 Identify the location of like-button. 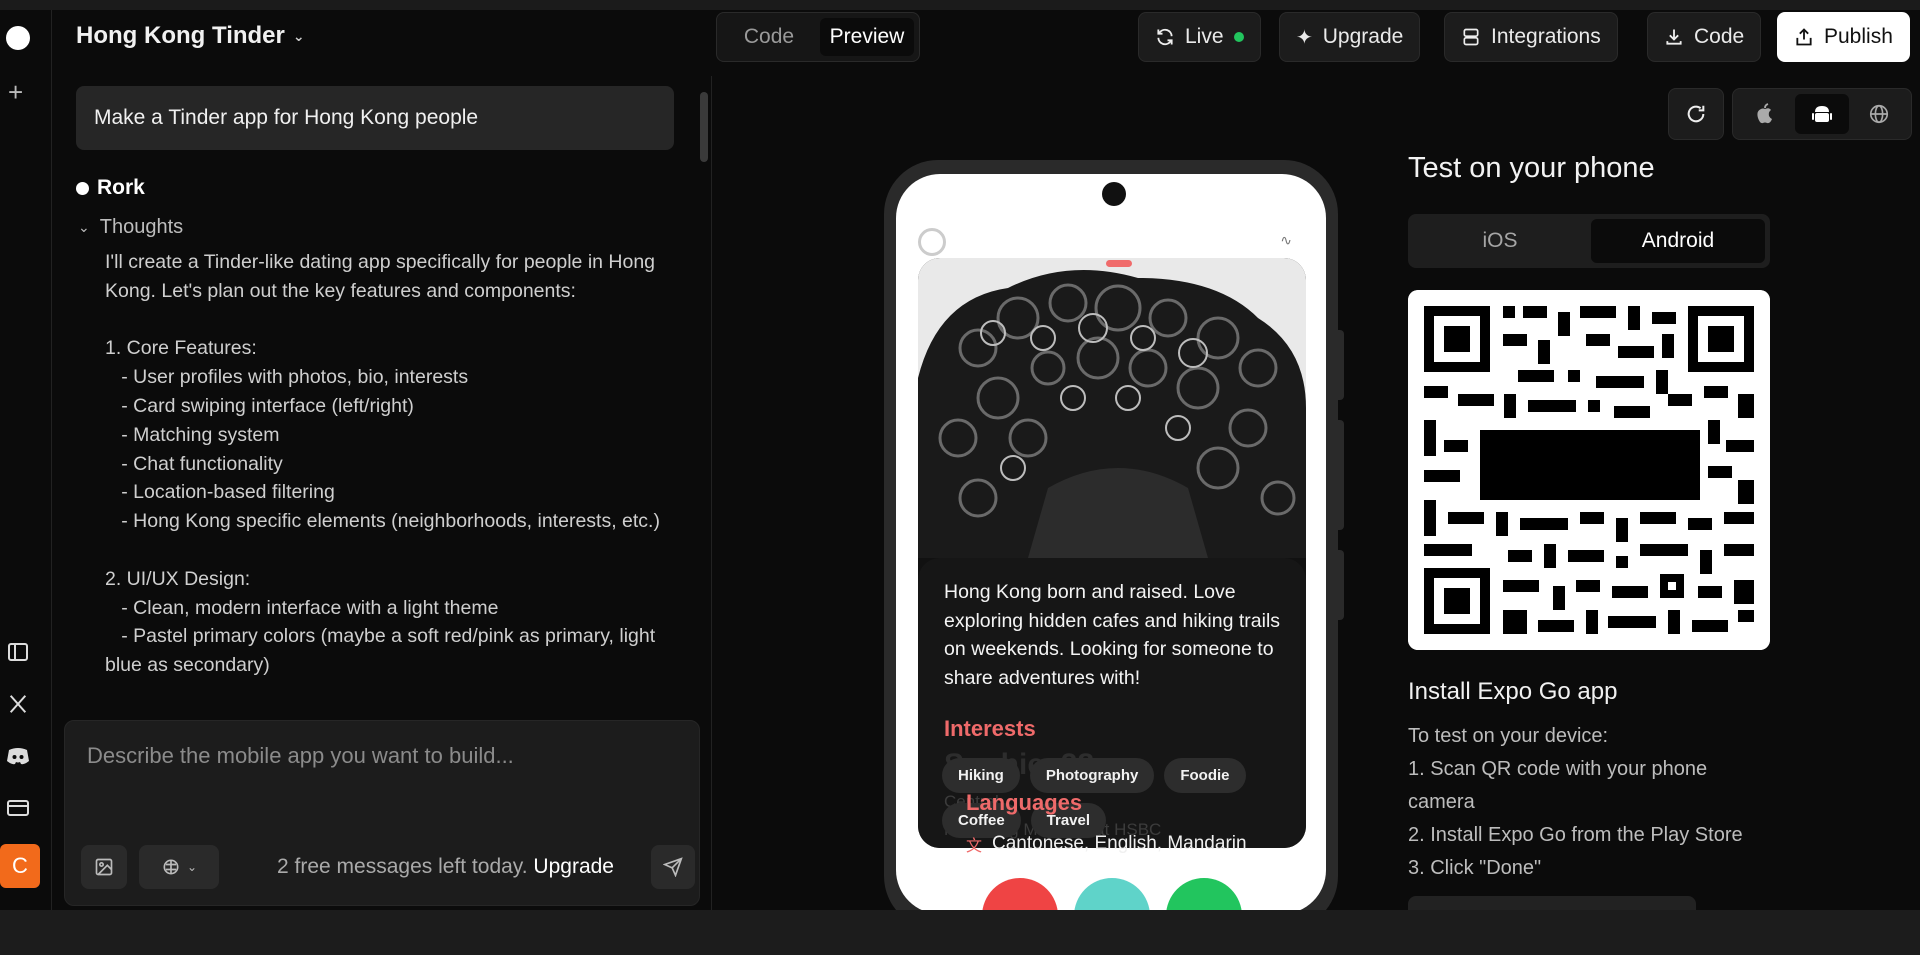
(1204, 896).